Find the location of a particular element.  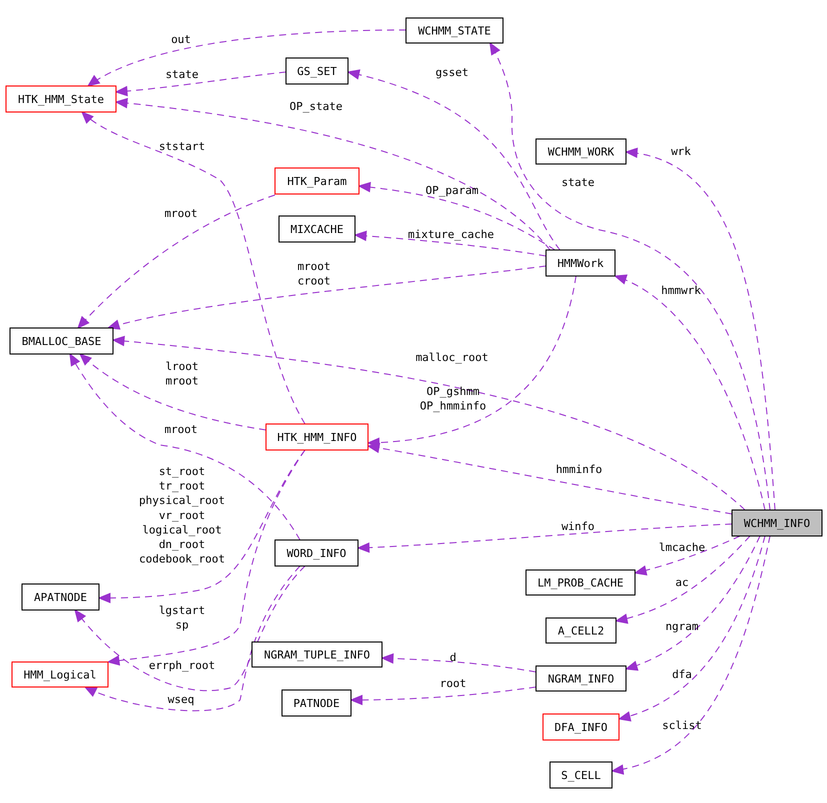

edge-label: mroot croot is located at coordinates (314, 274).